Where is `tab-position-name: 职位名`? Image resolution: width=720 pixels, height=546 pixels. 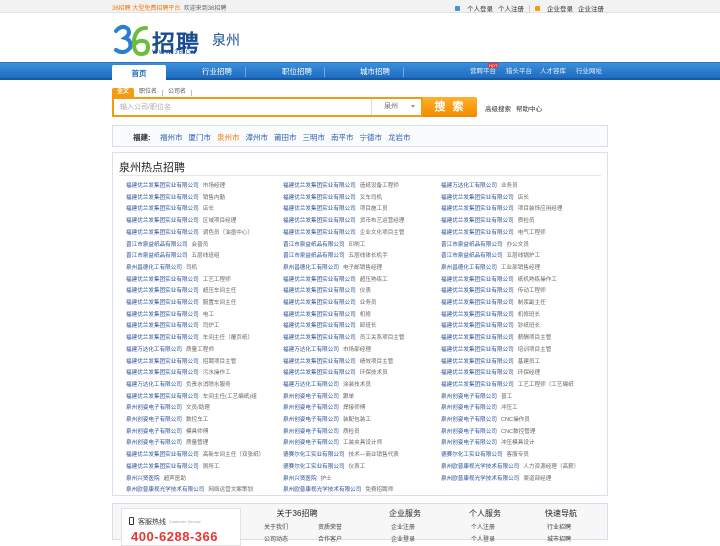
tab-position-name: 职位名 is located at coordinates (148, 92).